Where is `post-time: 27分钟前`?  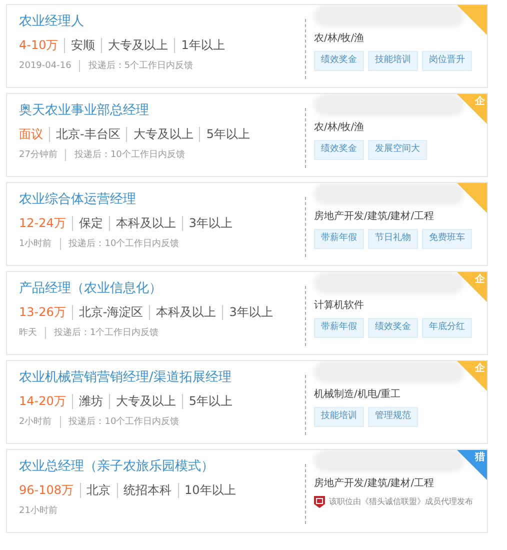
post-time: 27分钟前 is located at coordinates (38, 155).